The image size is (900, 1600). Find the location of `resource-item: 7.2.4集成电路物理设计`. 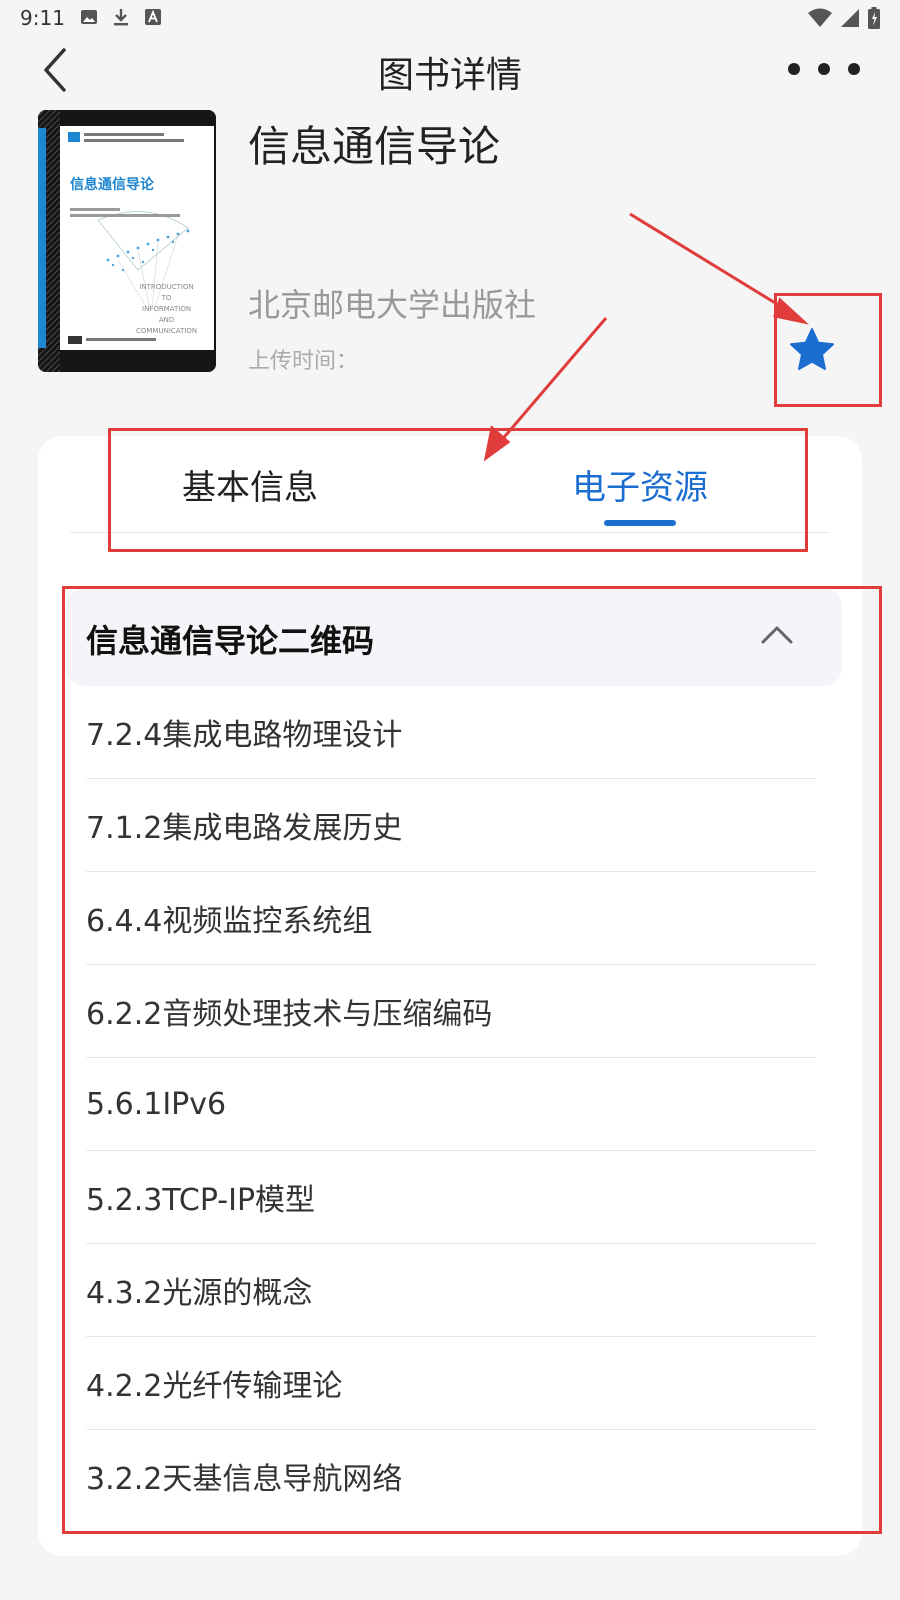

resource-item: 7.2.4集成电路物理设计 is located at coordinates (451, 732).